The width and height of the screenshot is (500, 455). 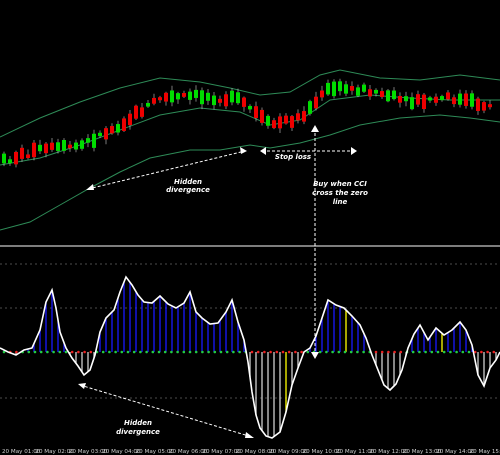 What do you see at coordinates (188, 190) in the screenshot?
I see `hidden-divergence-label-top-2: divergence` at bounding box center [188, 190].